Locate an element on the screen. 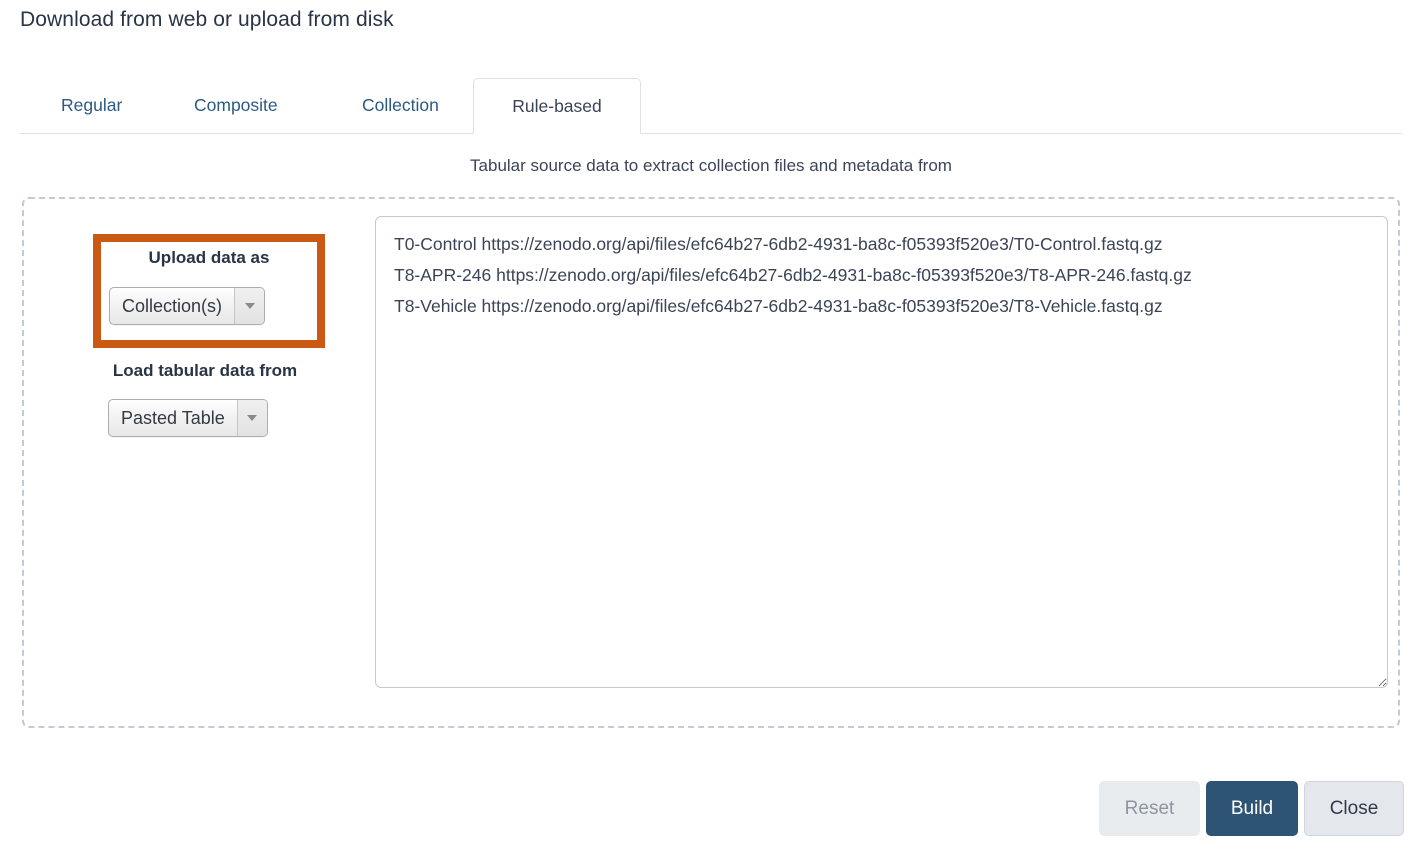 Image resolution: width=1422 pixels, height=842 pixels. tab-rule-based: Rule-based is located at coordinates (557, 106).